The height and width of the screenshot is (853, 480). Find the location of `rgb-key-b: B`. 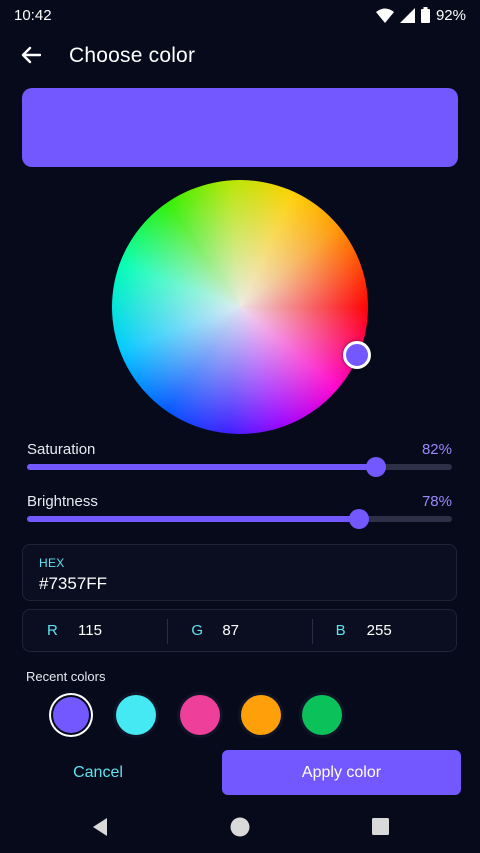

rgb-key-b: B is located at coordinates (340, 630).